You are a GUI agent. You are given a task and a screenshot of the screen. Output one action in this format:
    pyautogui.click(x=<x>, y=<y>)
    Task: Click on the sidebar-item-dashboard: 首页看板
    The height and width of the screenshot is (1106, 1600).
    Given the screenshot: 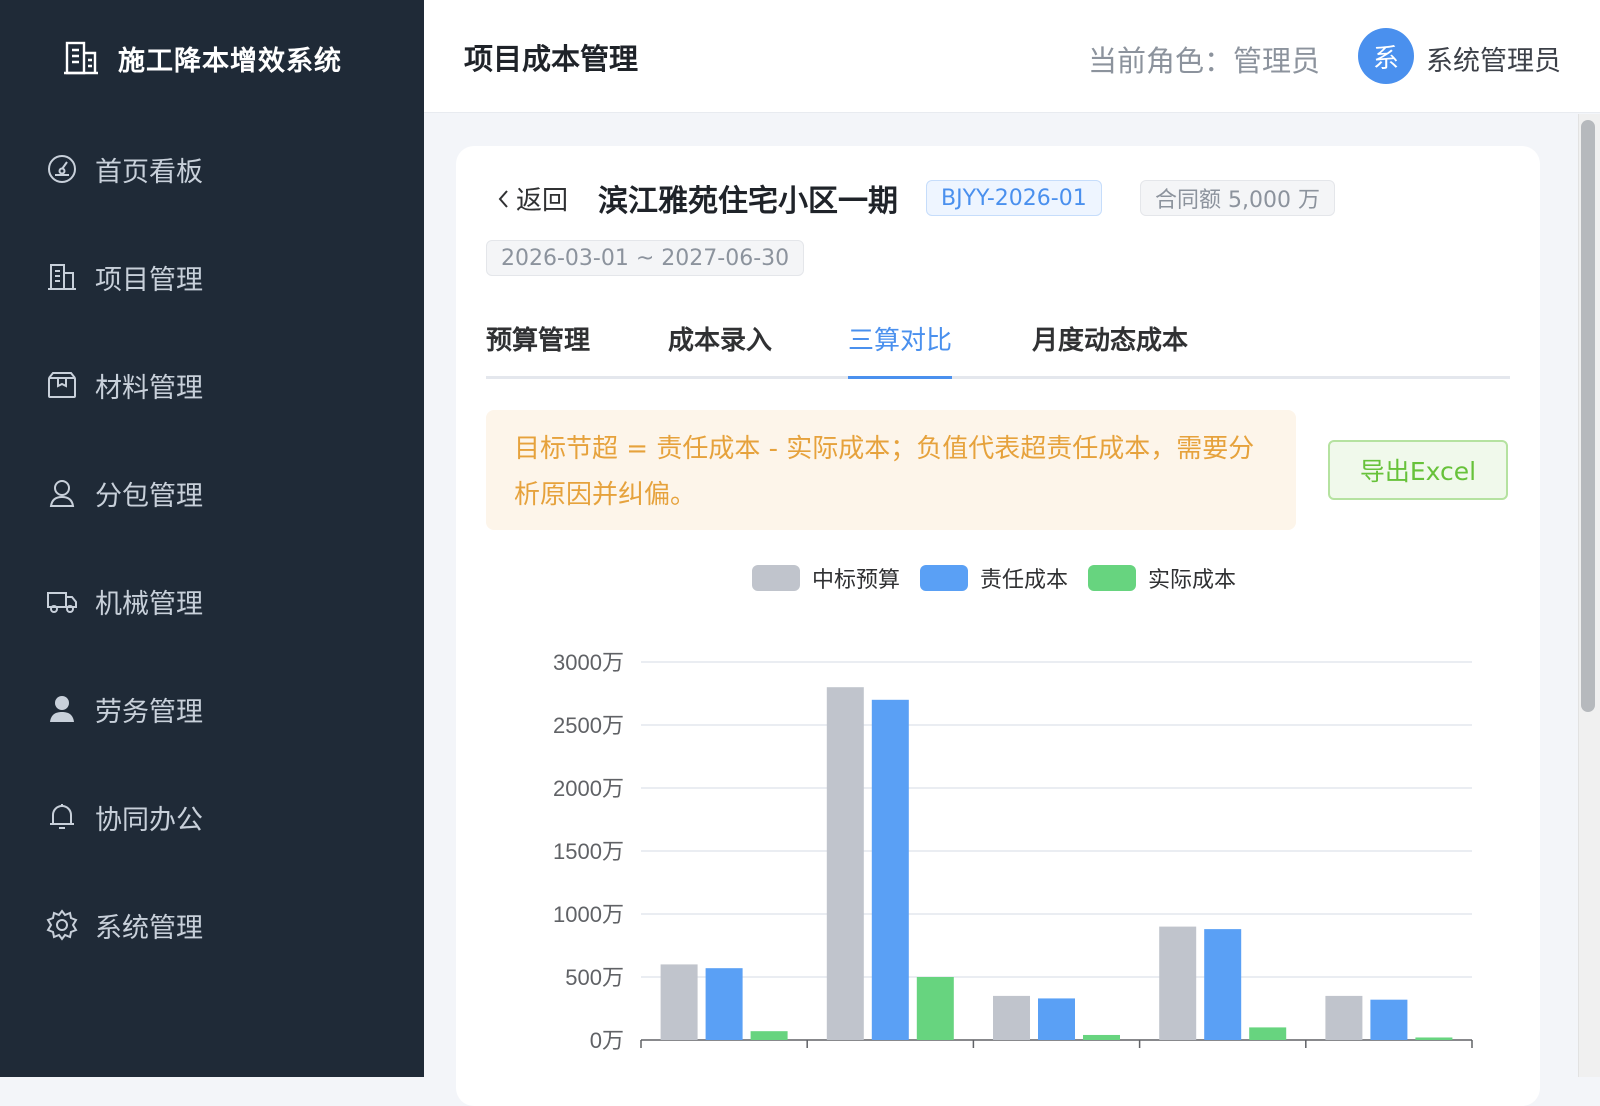 What is the action you would take?
    pyautogui.click(x=212, y=169)
    